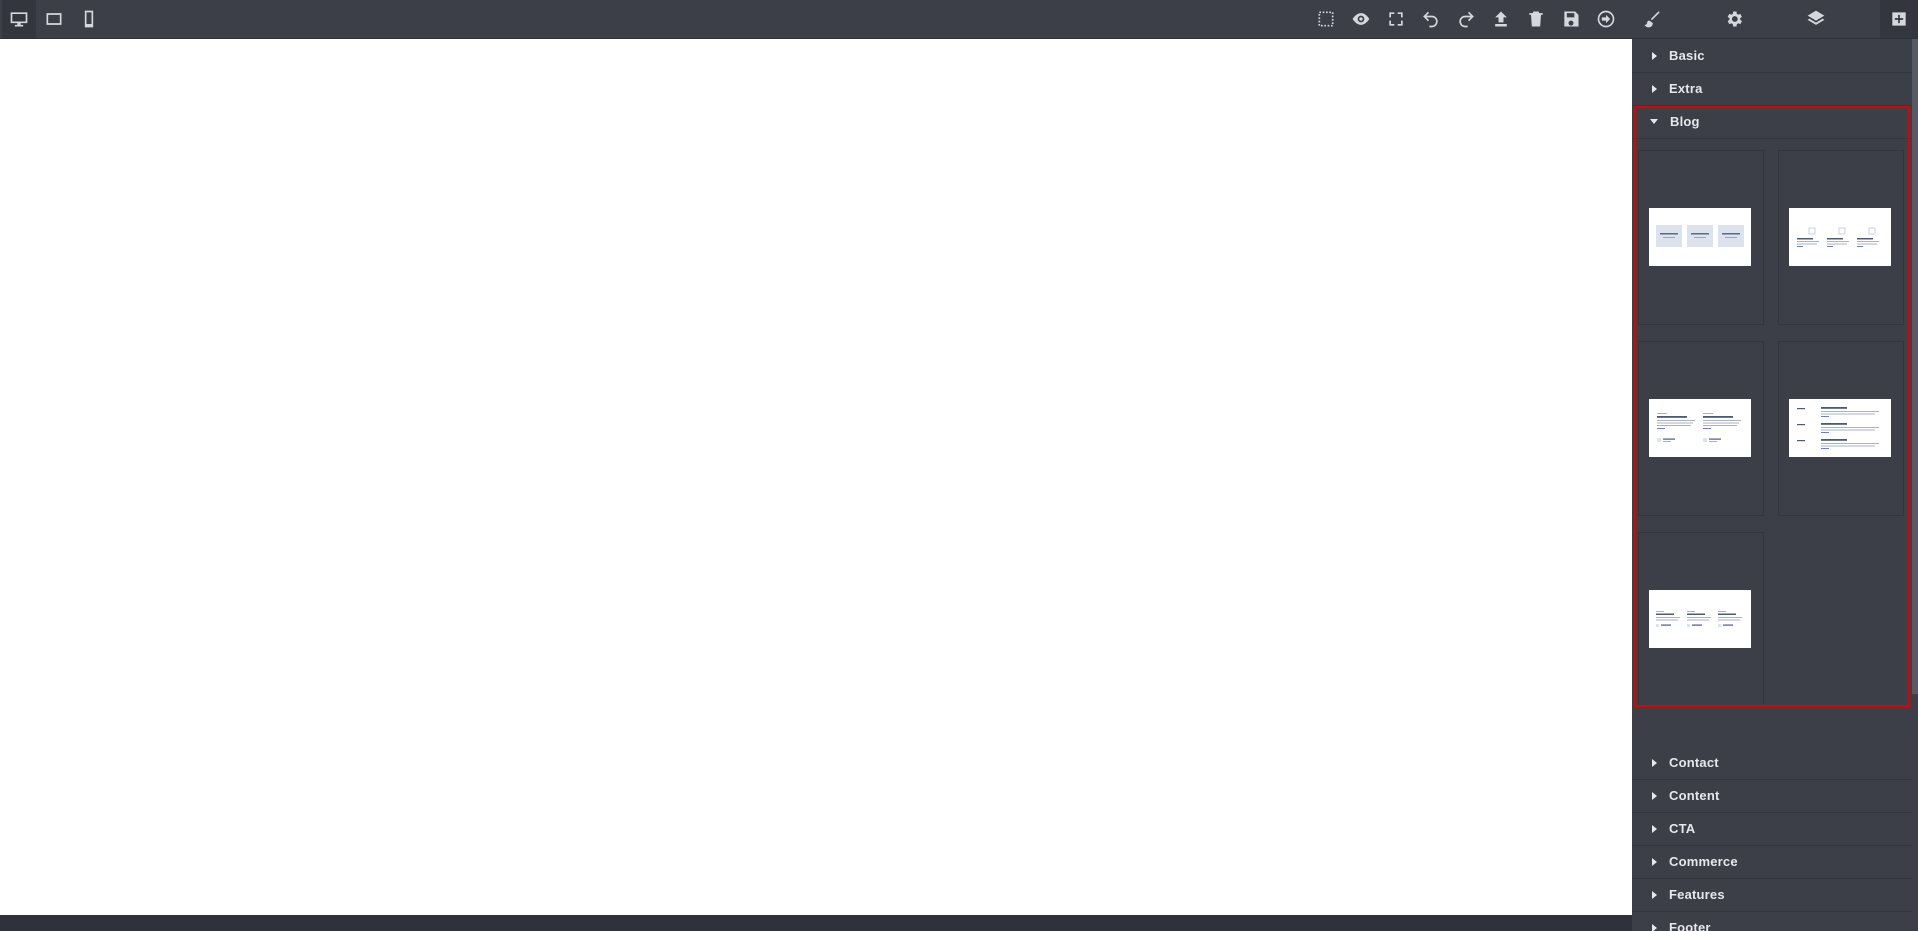  I want to click on category-footer: Footer, so click(1772, 921).